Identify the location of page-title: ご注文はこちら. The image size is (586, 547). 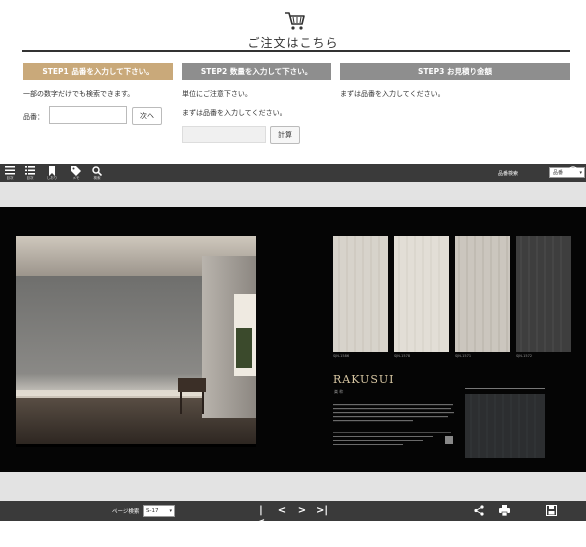
(293, 43).